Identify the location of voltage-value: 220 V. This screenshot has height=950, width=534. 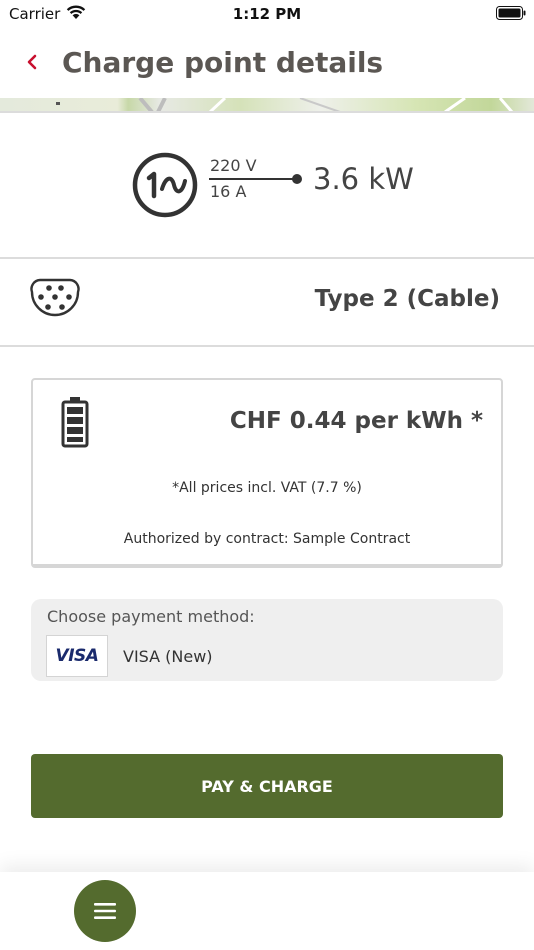
(233, 165).